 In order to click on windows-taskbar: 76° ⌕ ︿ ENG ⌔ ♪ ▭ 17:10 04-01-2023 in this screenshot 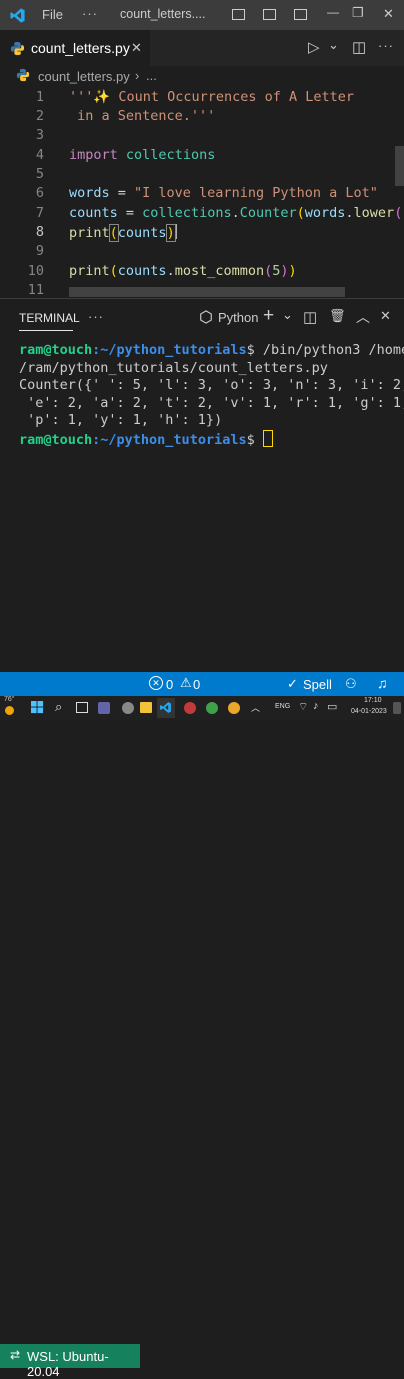, I will do `click(202, 708)`.